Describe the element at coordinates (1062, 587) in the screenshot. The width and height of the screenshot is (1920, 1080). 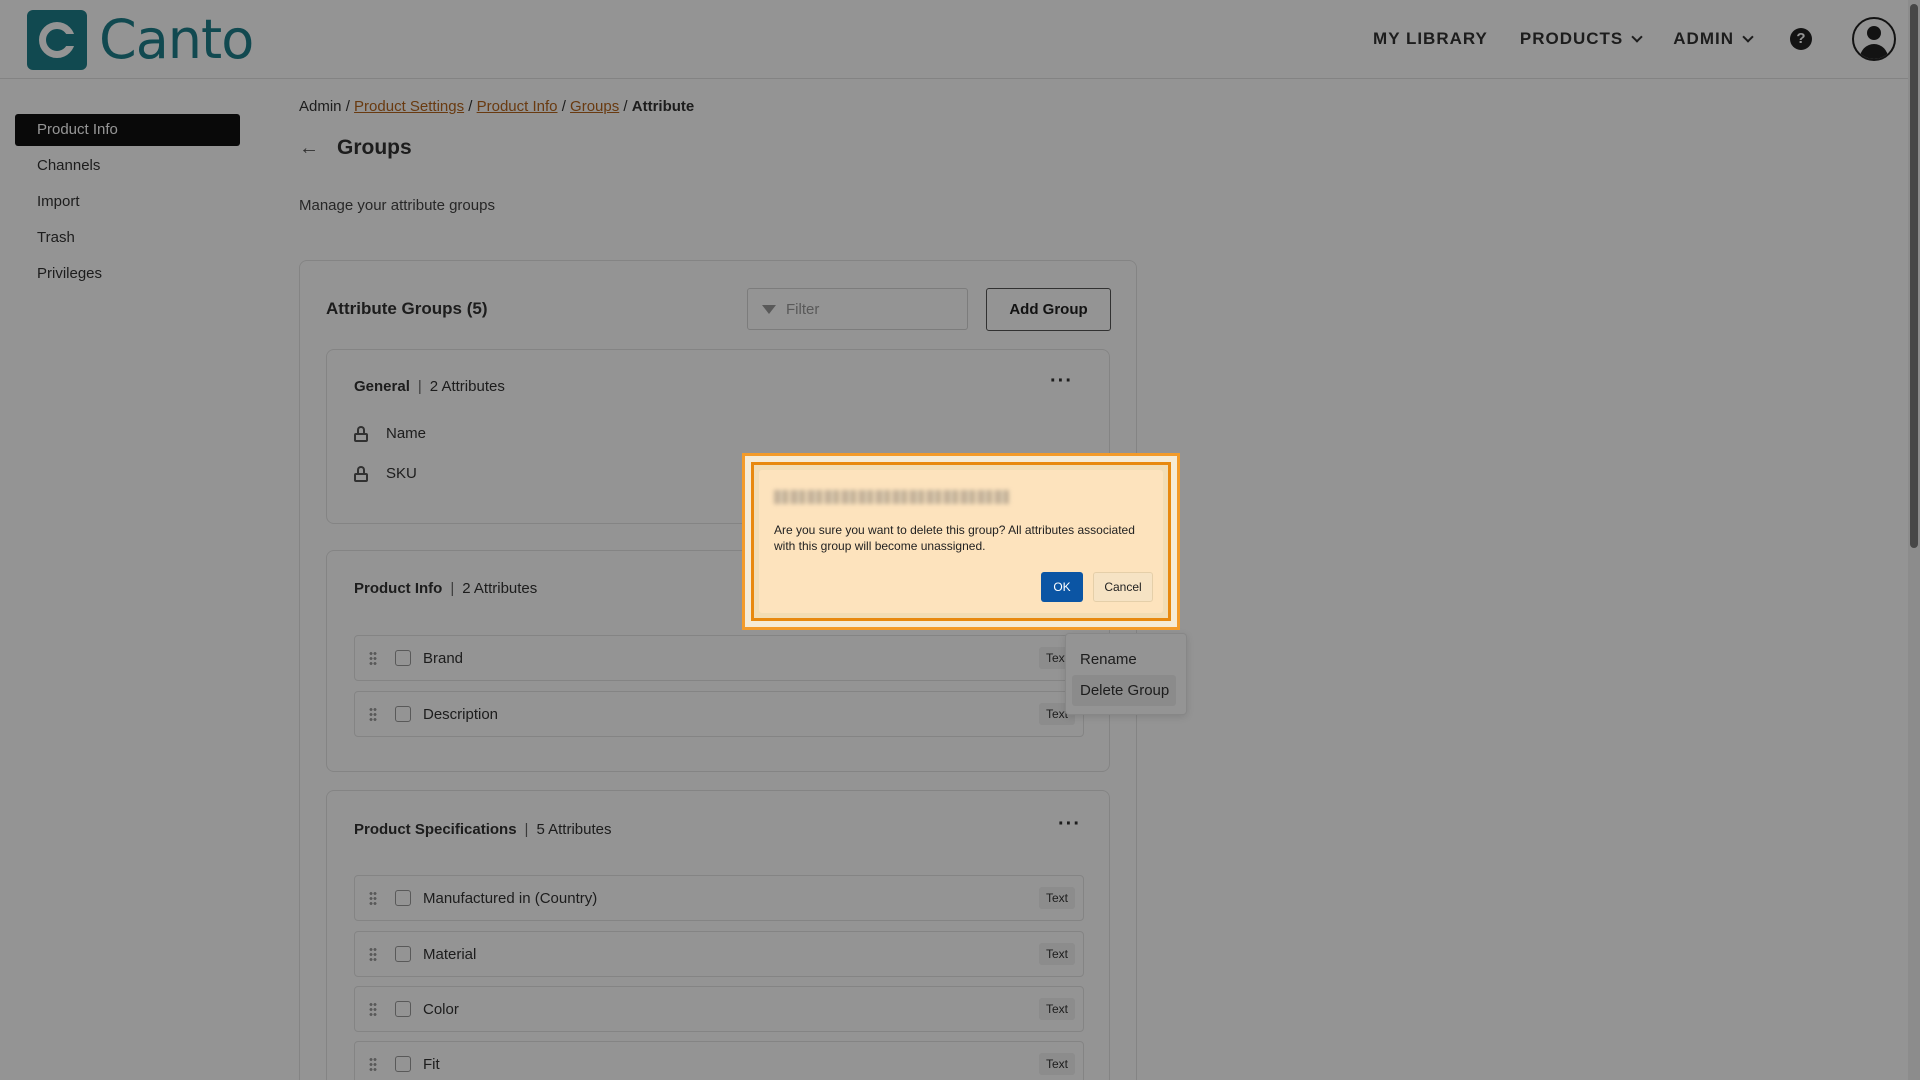
I see `ok-button: OK` at that location.